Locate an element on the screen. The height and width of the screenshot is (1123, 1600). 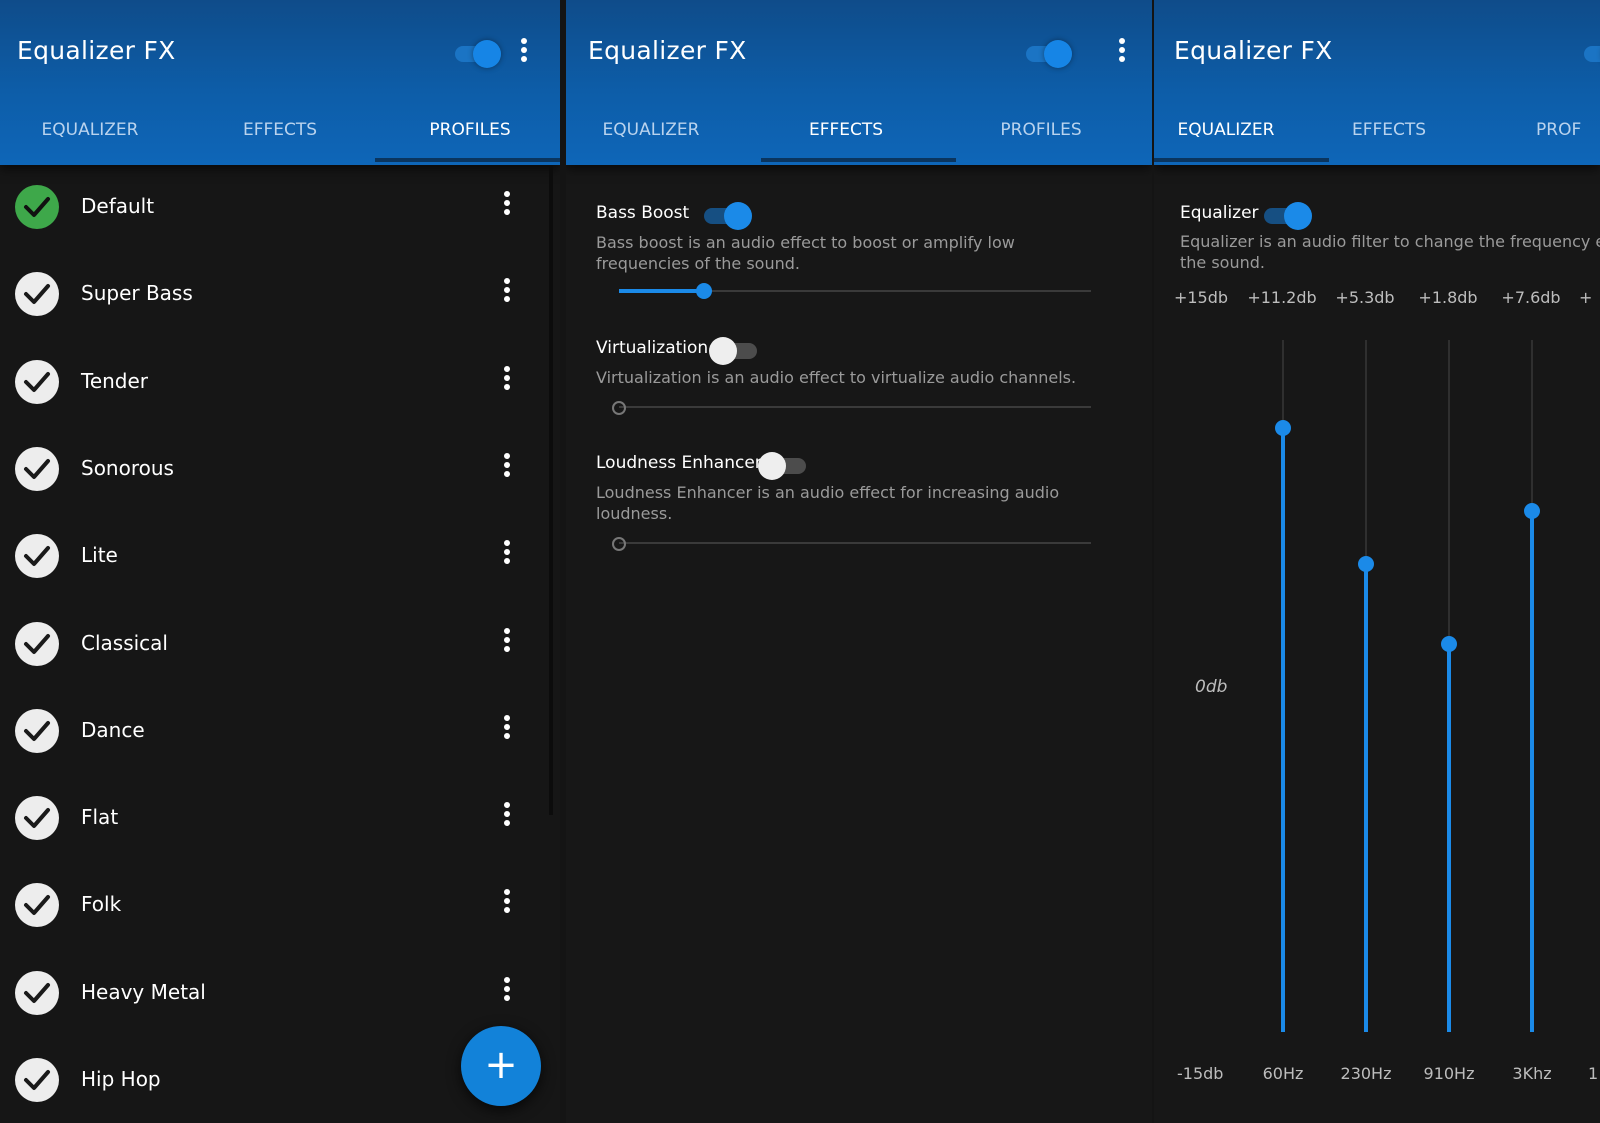
profile-name: Classical is located at coordinates (124, 642).